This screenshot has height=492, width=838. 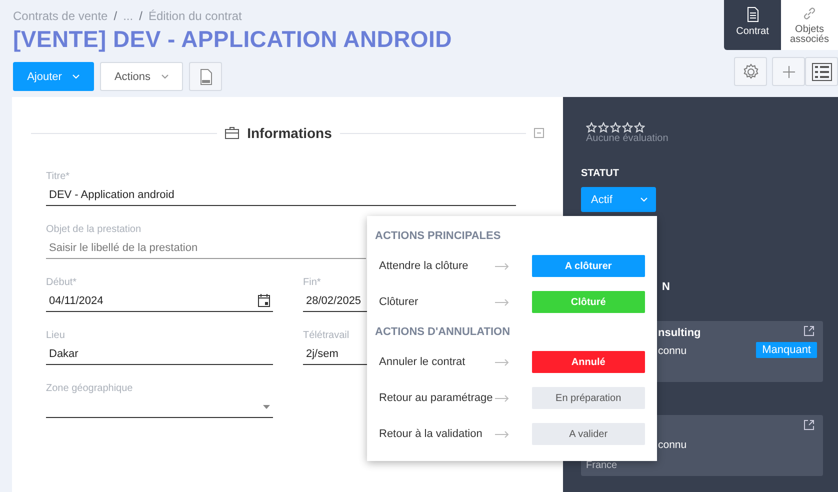 I want to click on dropdown-caret-icon, so click(x=266, y=406).